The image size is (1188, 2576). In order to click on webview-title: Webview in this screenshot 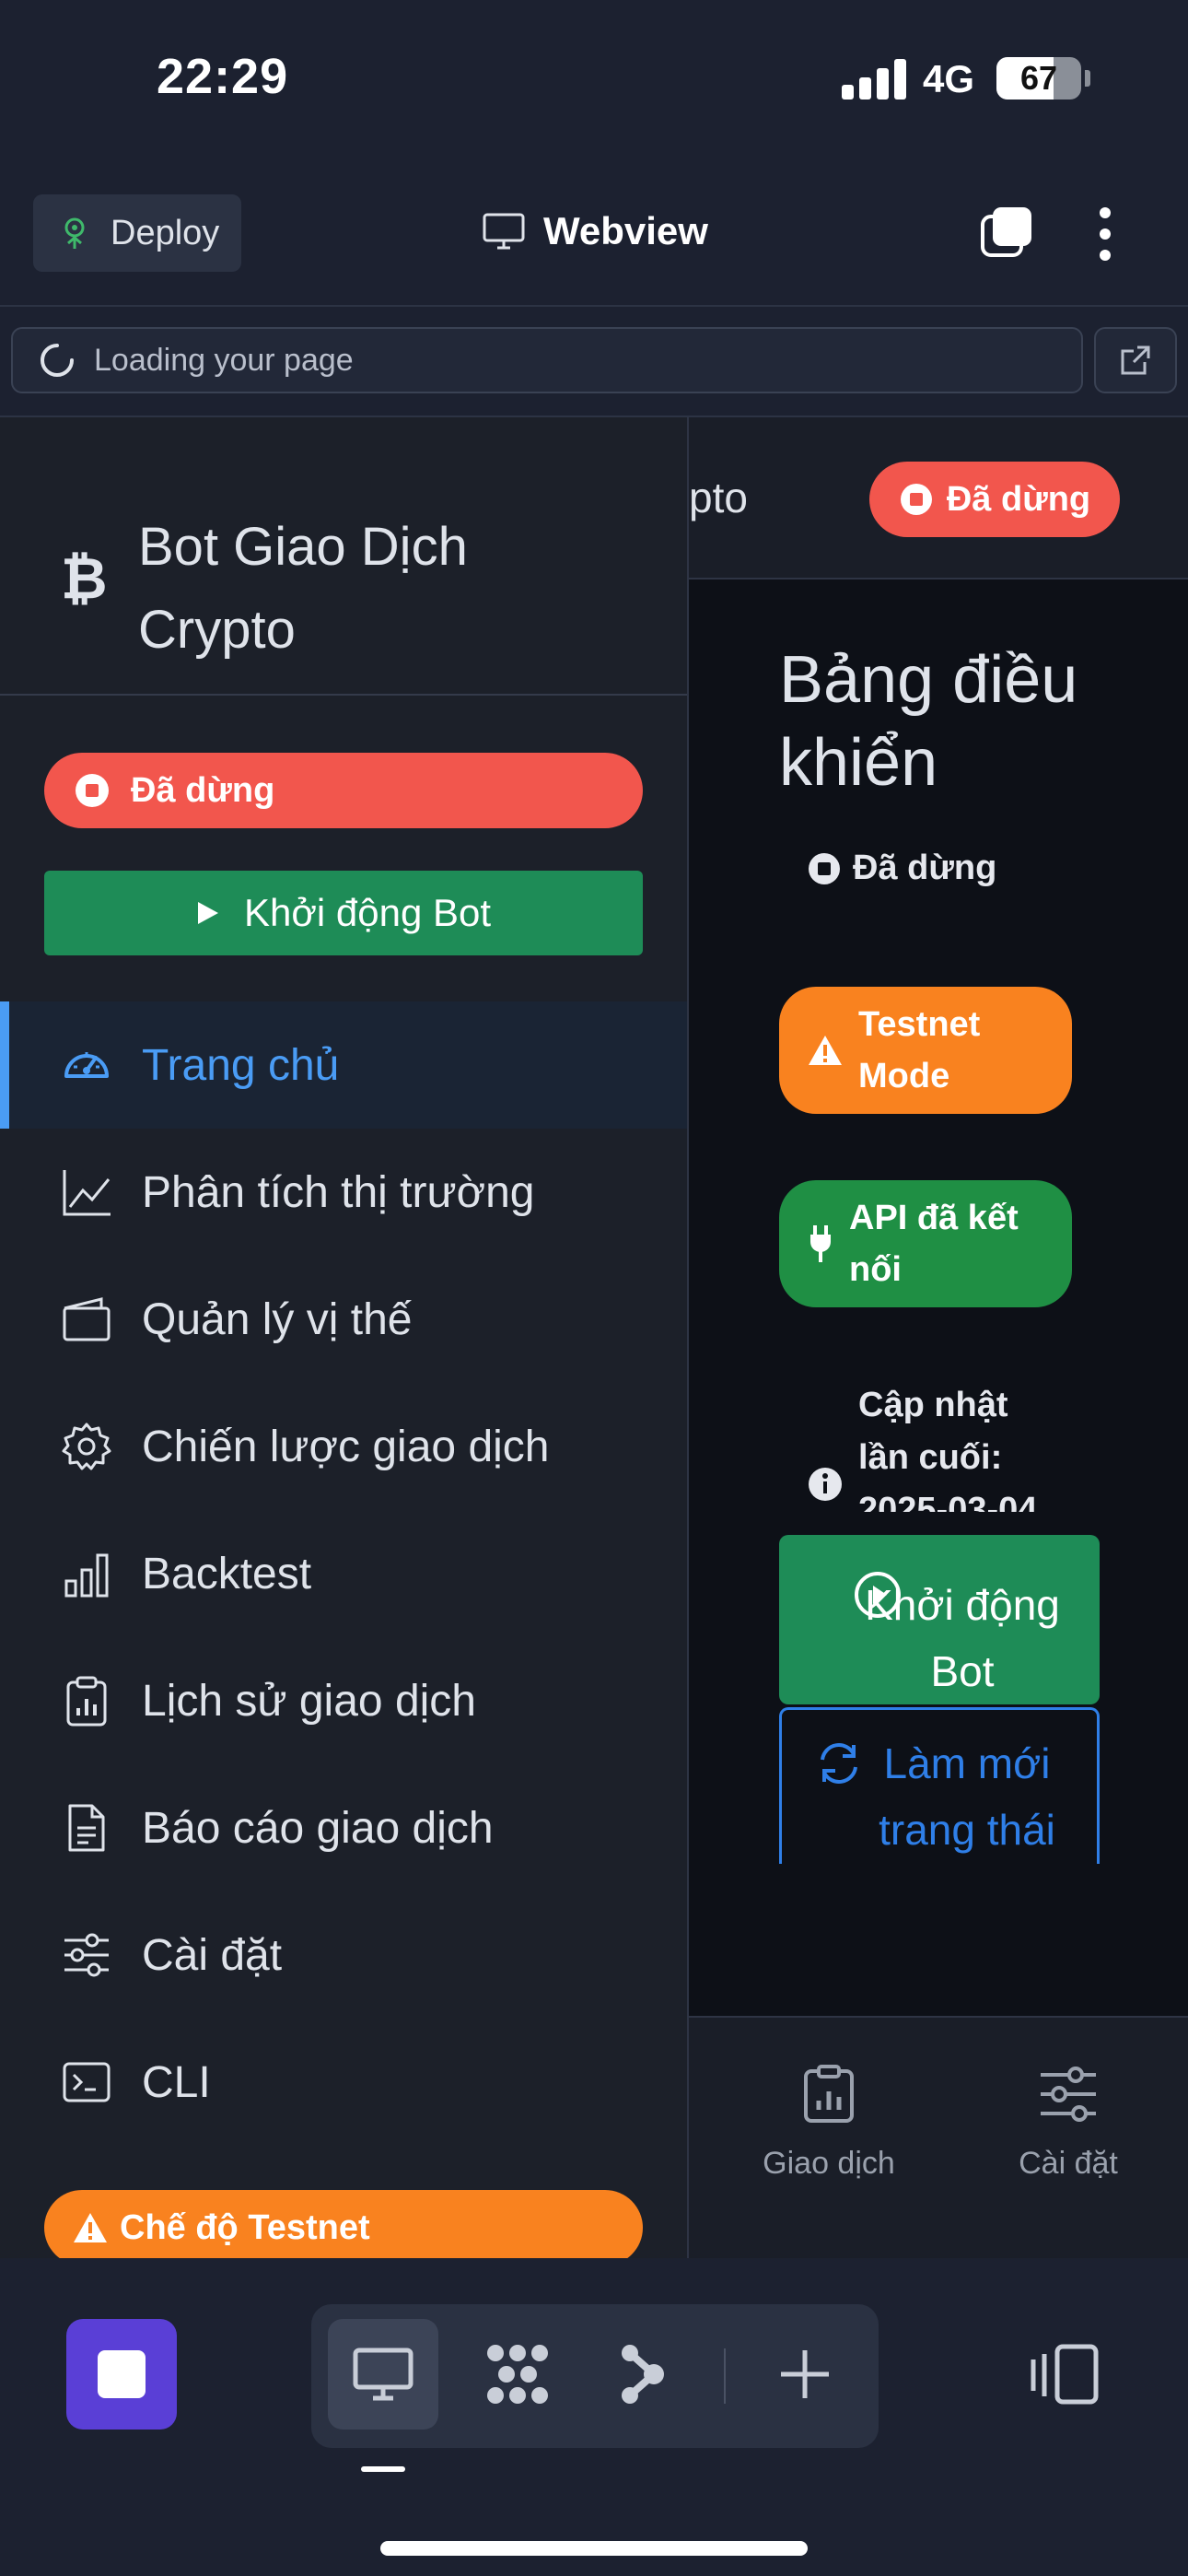, I will do `click(595, 231)`.